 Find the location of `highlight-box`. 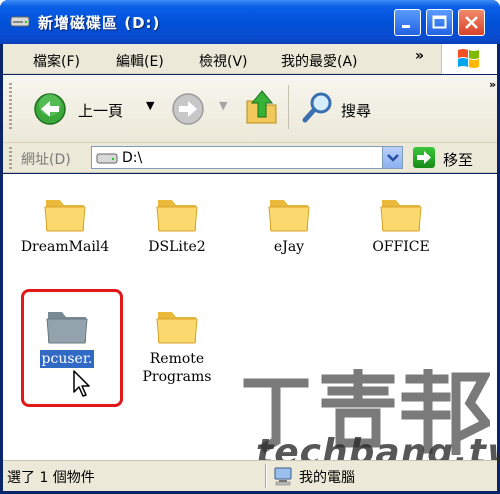

highlight-box is located at coordinates (72, 348).